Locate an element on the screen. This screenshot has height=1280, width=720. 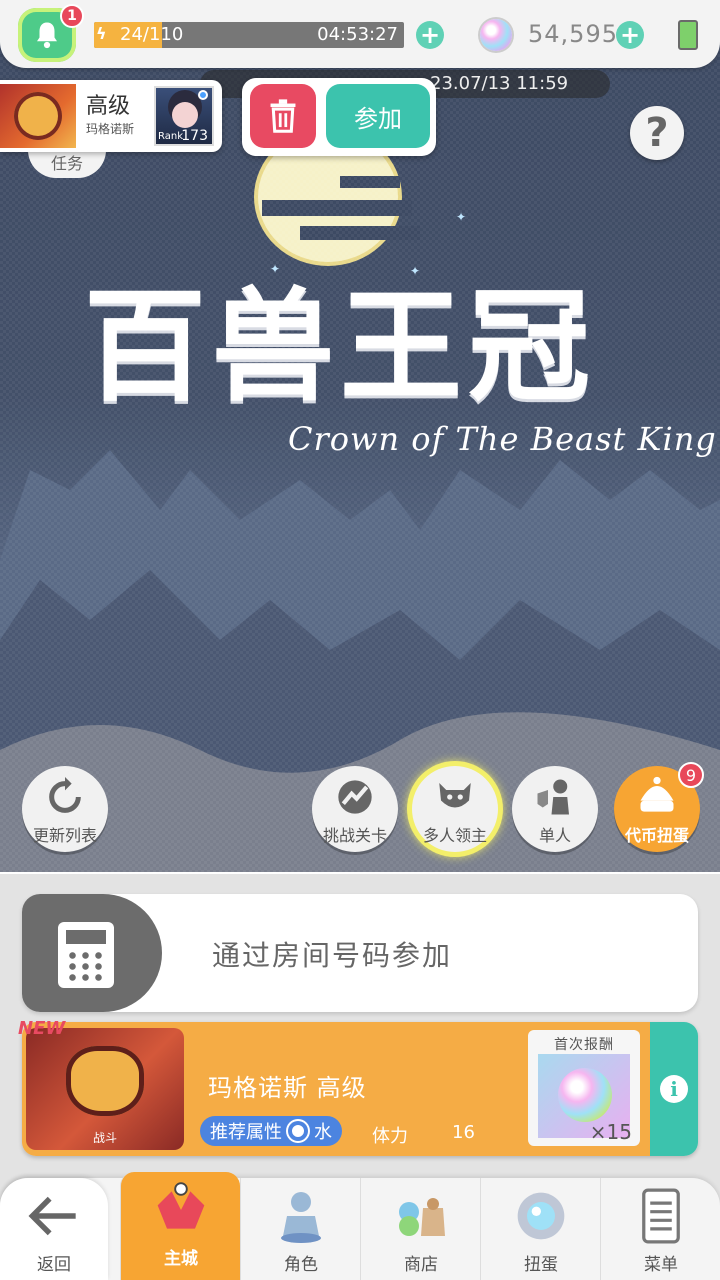
tab-task-label: 任务 is located at coordinates (66, 163).